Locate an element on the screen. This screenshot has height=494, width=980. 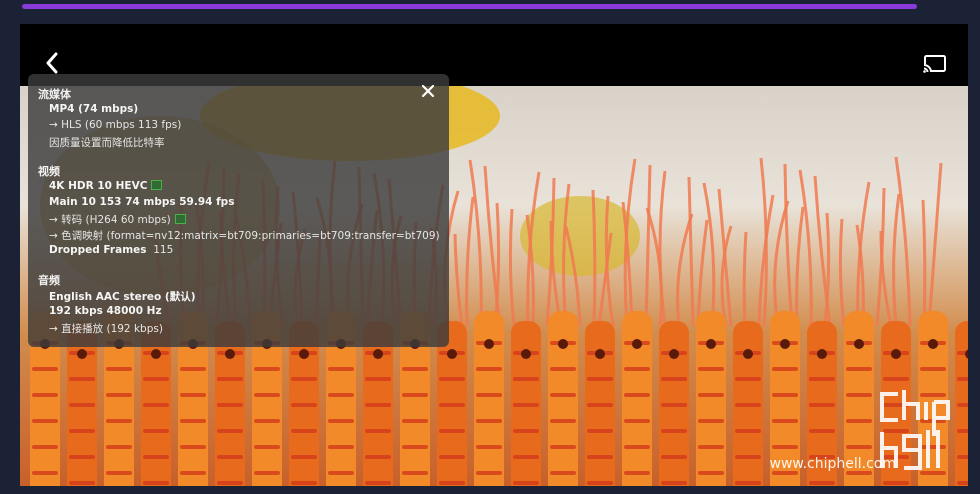
cast-icon is located at coordinates (934, 64).